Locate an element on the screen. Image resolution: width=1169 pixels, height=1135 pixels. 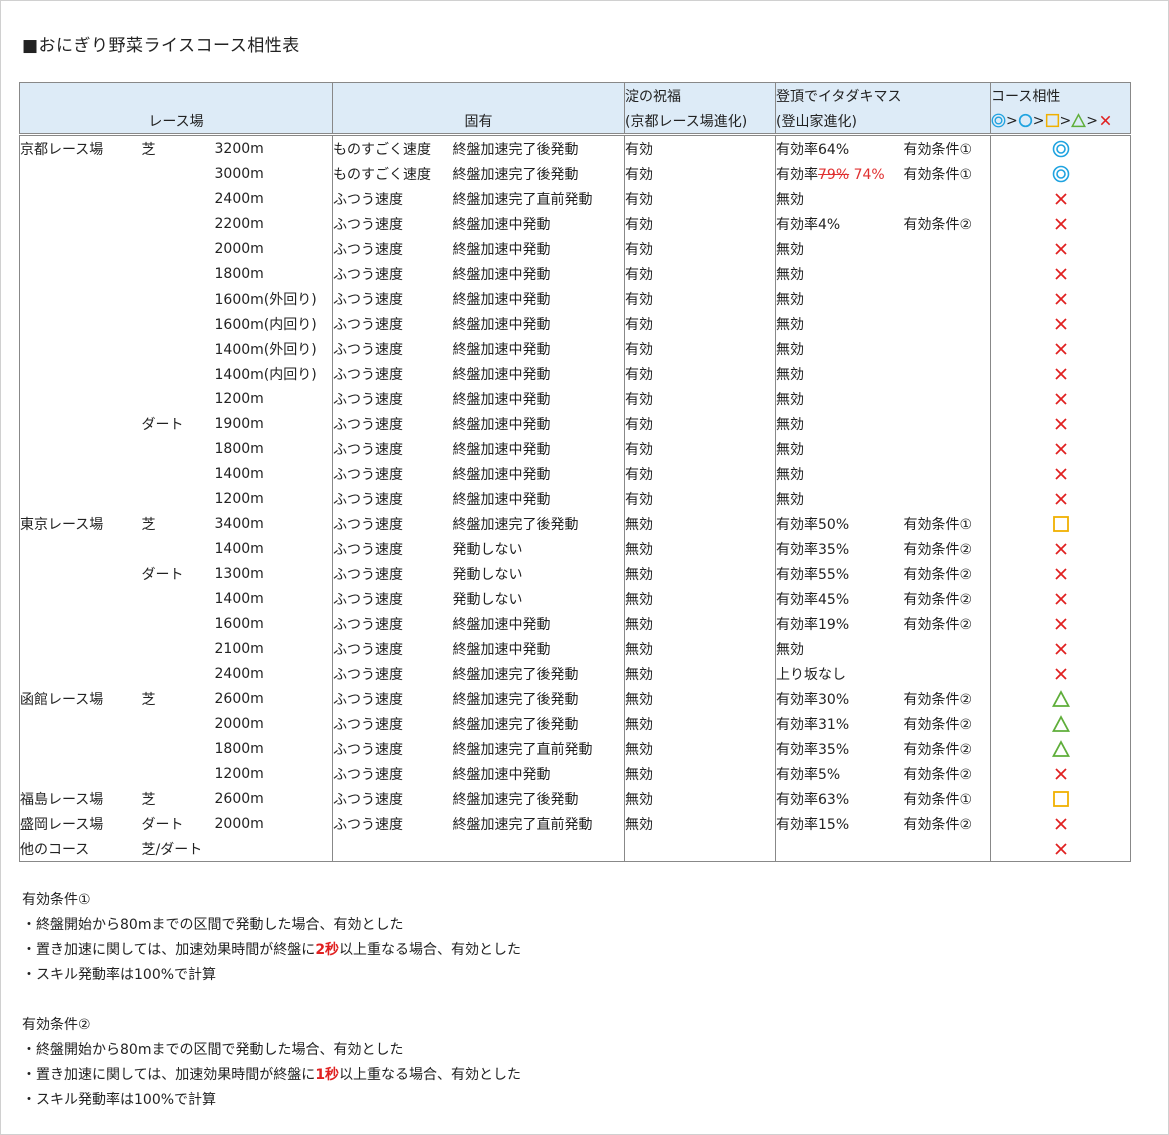
toucho-cell: 有効率63% is located at coordinates (839, 798).